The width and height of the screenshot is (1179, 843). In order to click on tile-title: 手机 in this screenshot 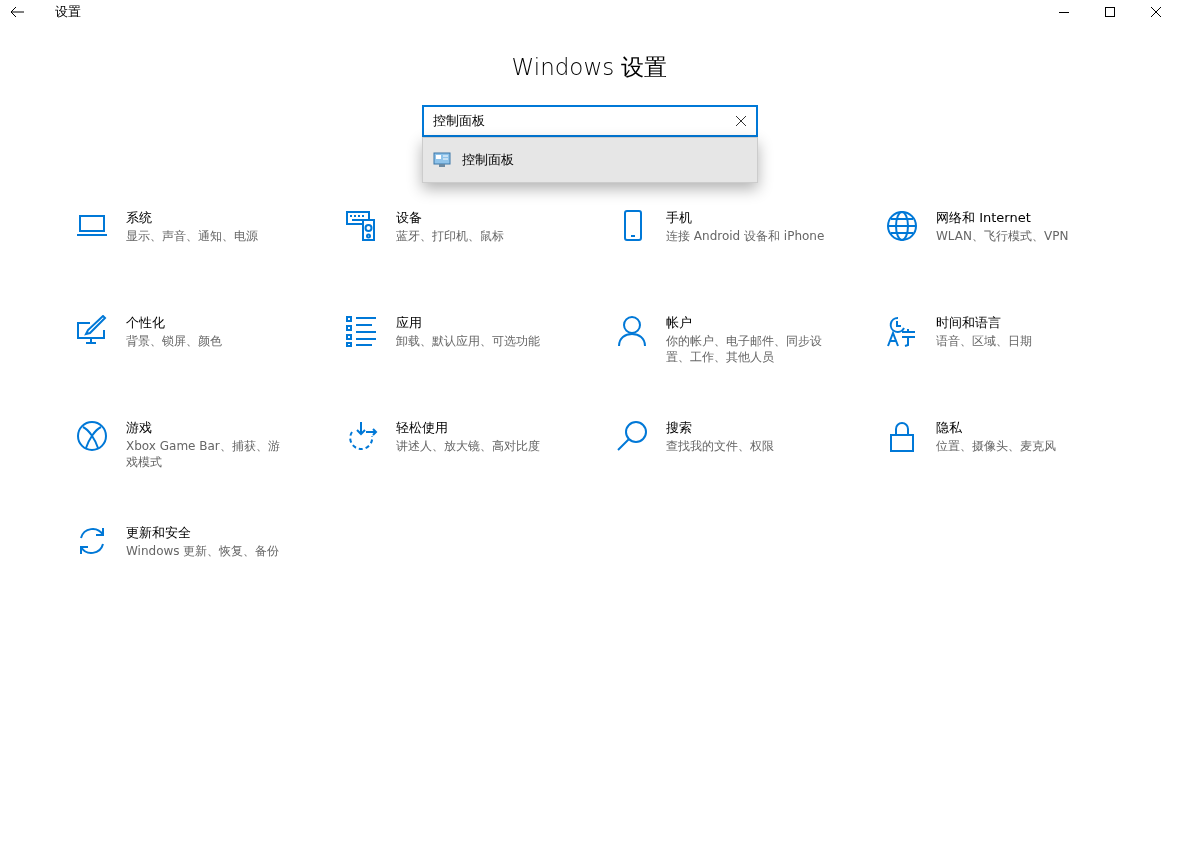, I will do `click(747, 218)`.